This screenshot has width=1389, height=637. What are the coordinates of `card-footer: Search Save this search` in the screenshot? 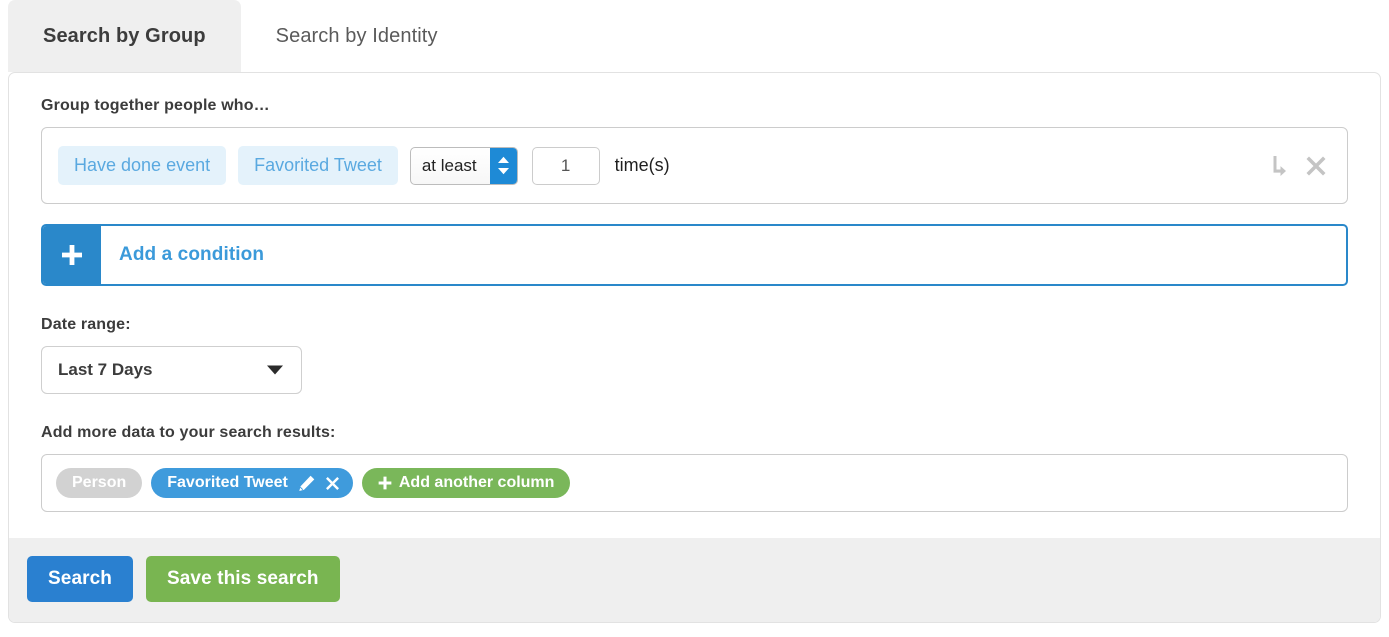 It's located at (694, 580).